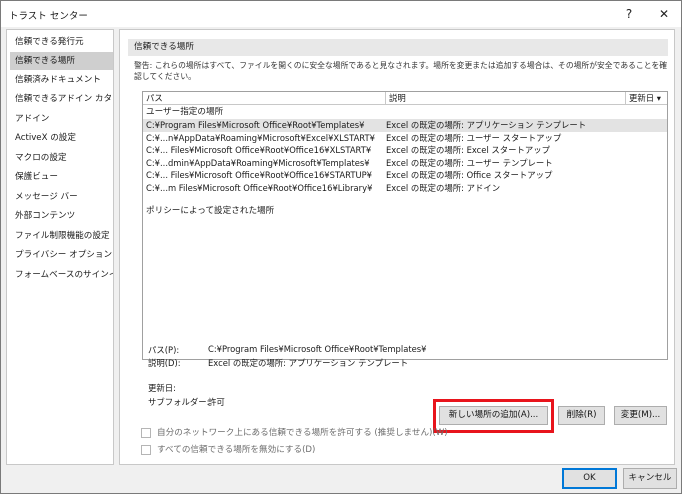 This screenshot has width=682, height=494. I want to click on sidebar-item-activex-settings: ActiveX の設定, so click(61, 138).